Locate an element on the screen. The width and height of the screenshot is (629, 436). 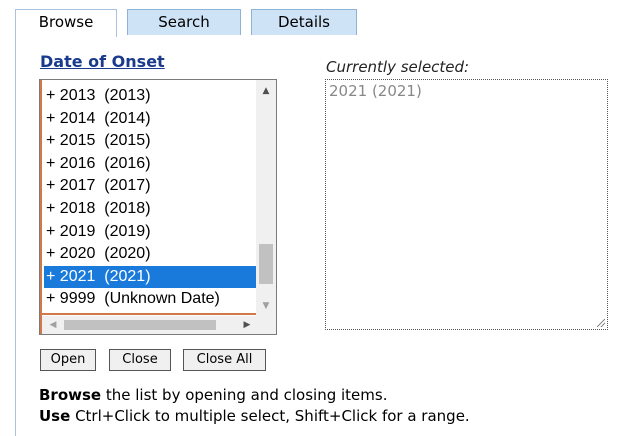
list-item: + 2019 (2019) is located at coordinates (150, 232).